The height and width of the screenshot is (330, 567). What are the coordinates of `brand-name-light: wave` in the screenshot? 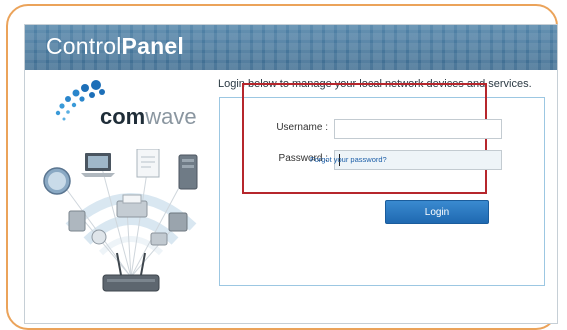 It's located at (171, 116).